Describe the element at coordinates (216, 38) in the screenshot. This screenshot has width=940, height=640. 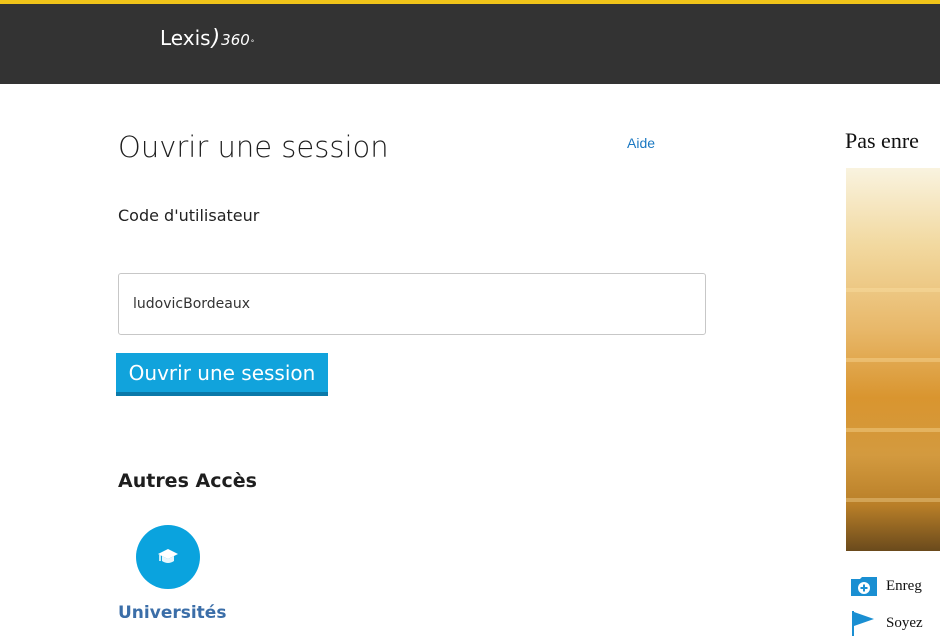
I see `logo-mark: )` at that location.